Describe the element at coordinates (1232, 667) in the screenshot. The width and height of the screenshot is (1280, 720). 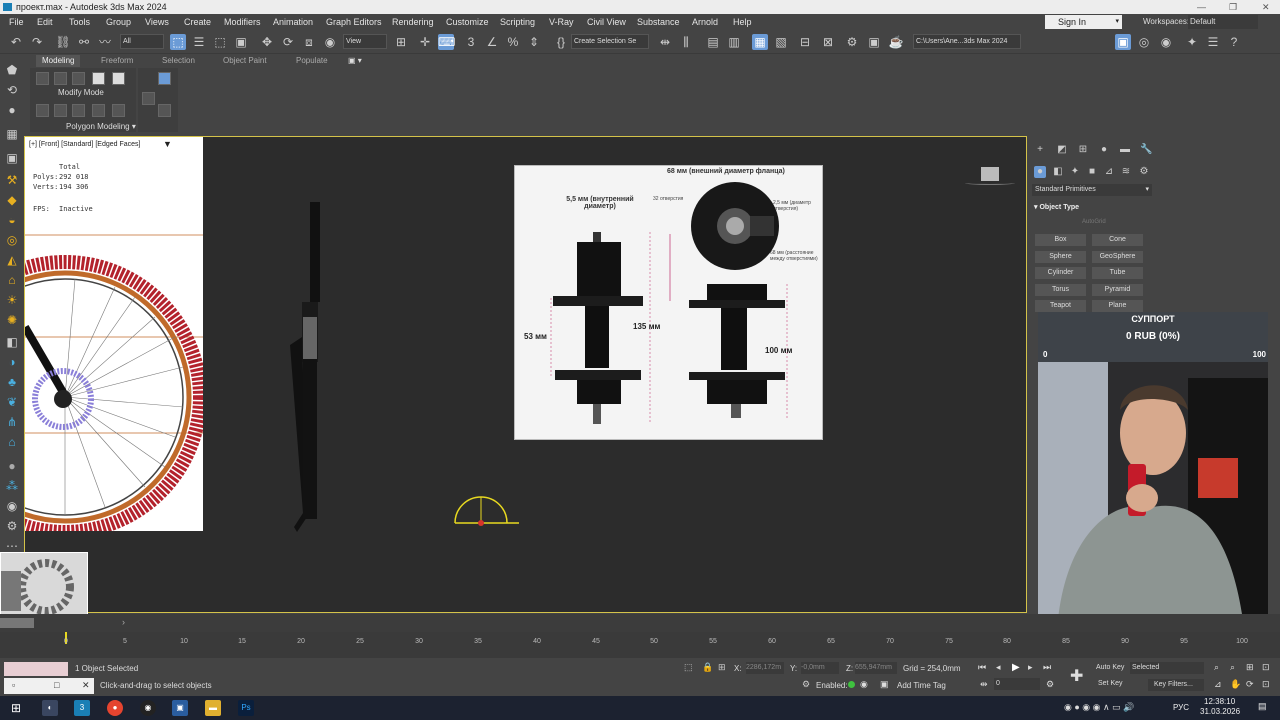
I see `zoom-all-icon: ⌕` at that location.